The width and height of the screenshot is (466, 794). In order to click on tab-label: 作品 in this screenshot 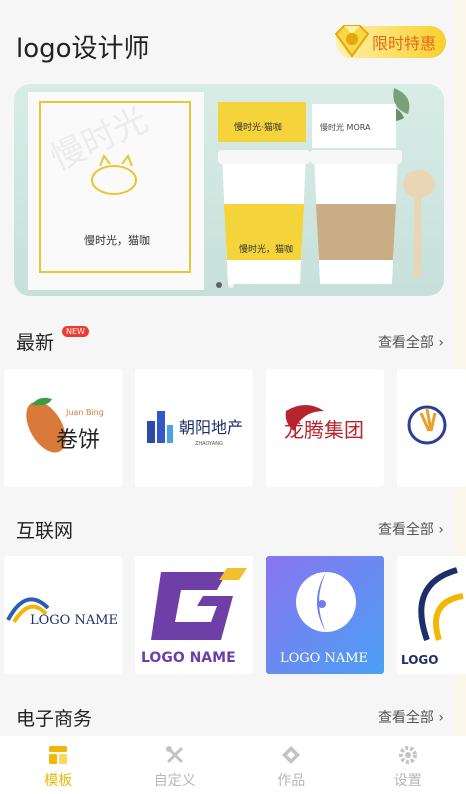, I will do `click(291, 781)`.